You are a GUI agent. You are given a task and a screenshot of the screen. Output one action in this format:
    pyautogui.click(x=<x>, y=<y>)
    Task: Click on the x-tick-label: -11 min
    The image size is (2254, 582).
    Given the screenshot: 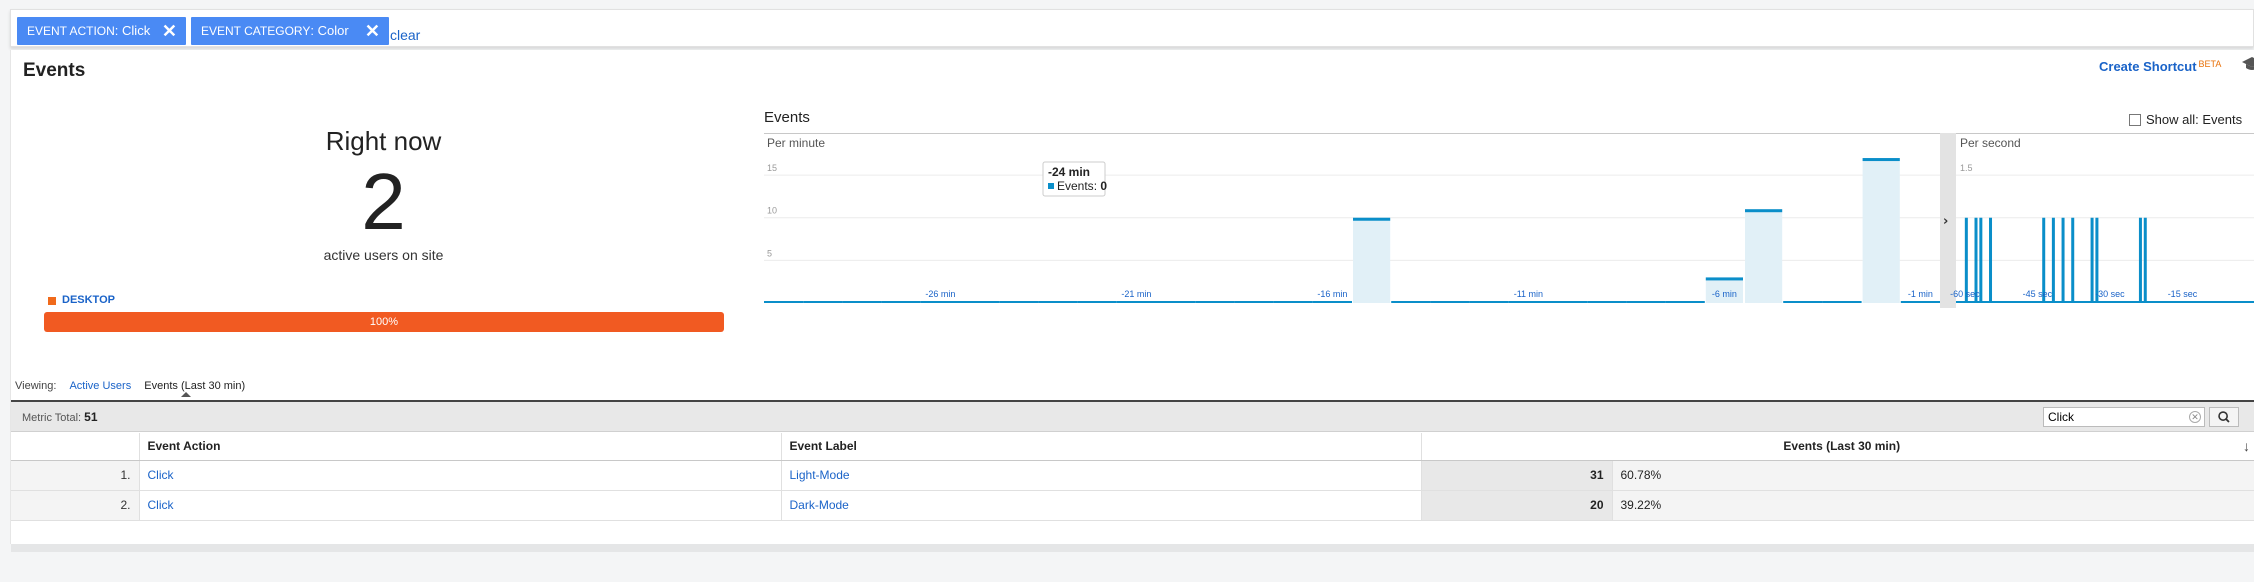 What is the action you would take?
    pyautogui.click(x=1528, y=294)
    